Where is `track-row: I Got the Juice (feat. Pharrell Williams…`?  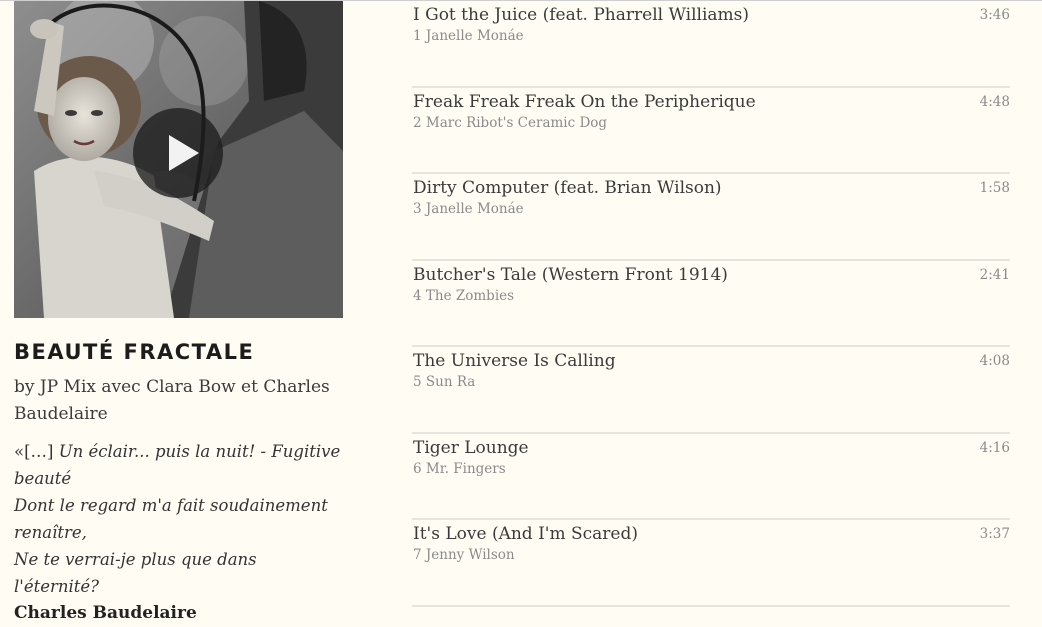
track-row: I Got the Juice (feat. Pharrell Williams… is located at coordinates (711, 44).